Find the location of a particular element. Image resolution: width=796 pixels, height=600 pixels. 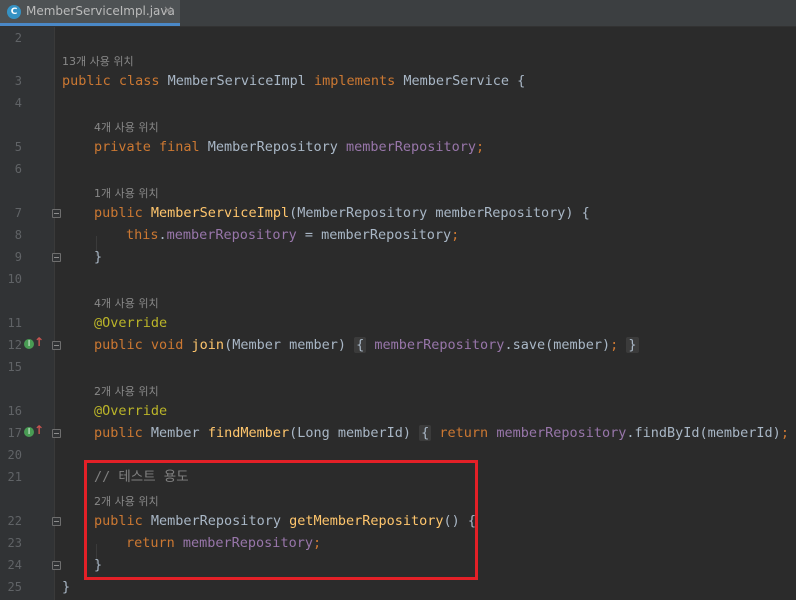

code-line: 6 is located at coordinates (398, 169).